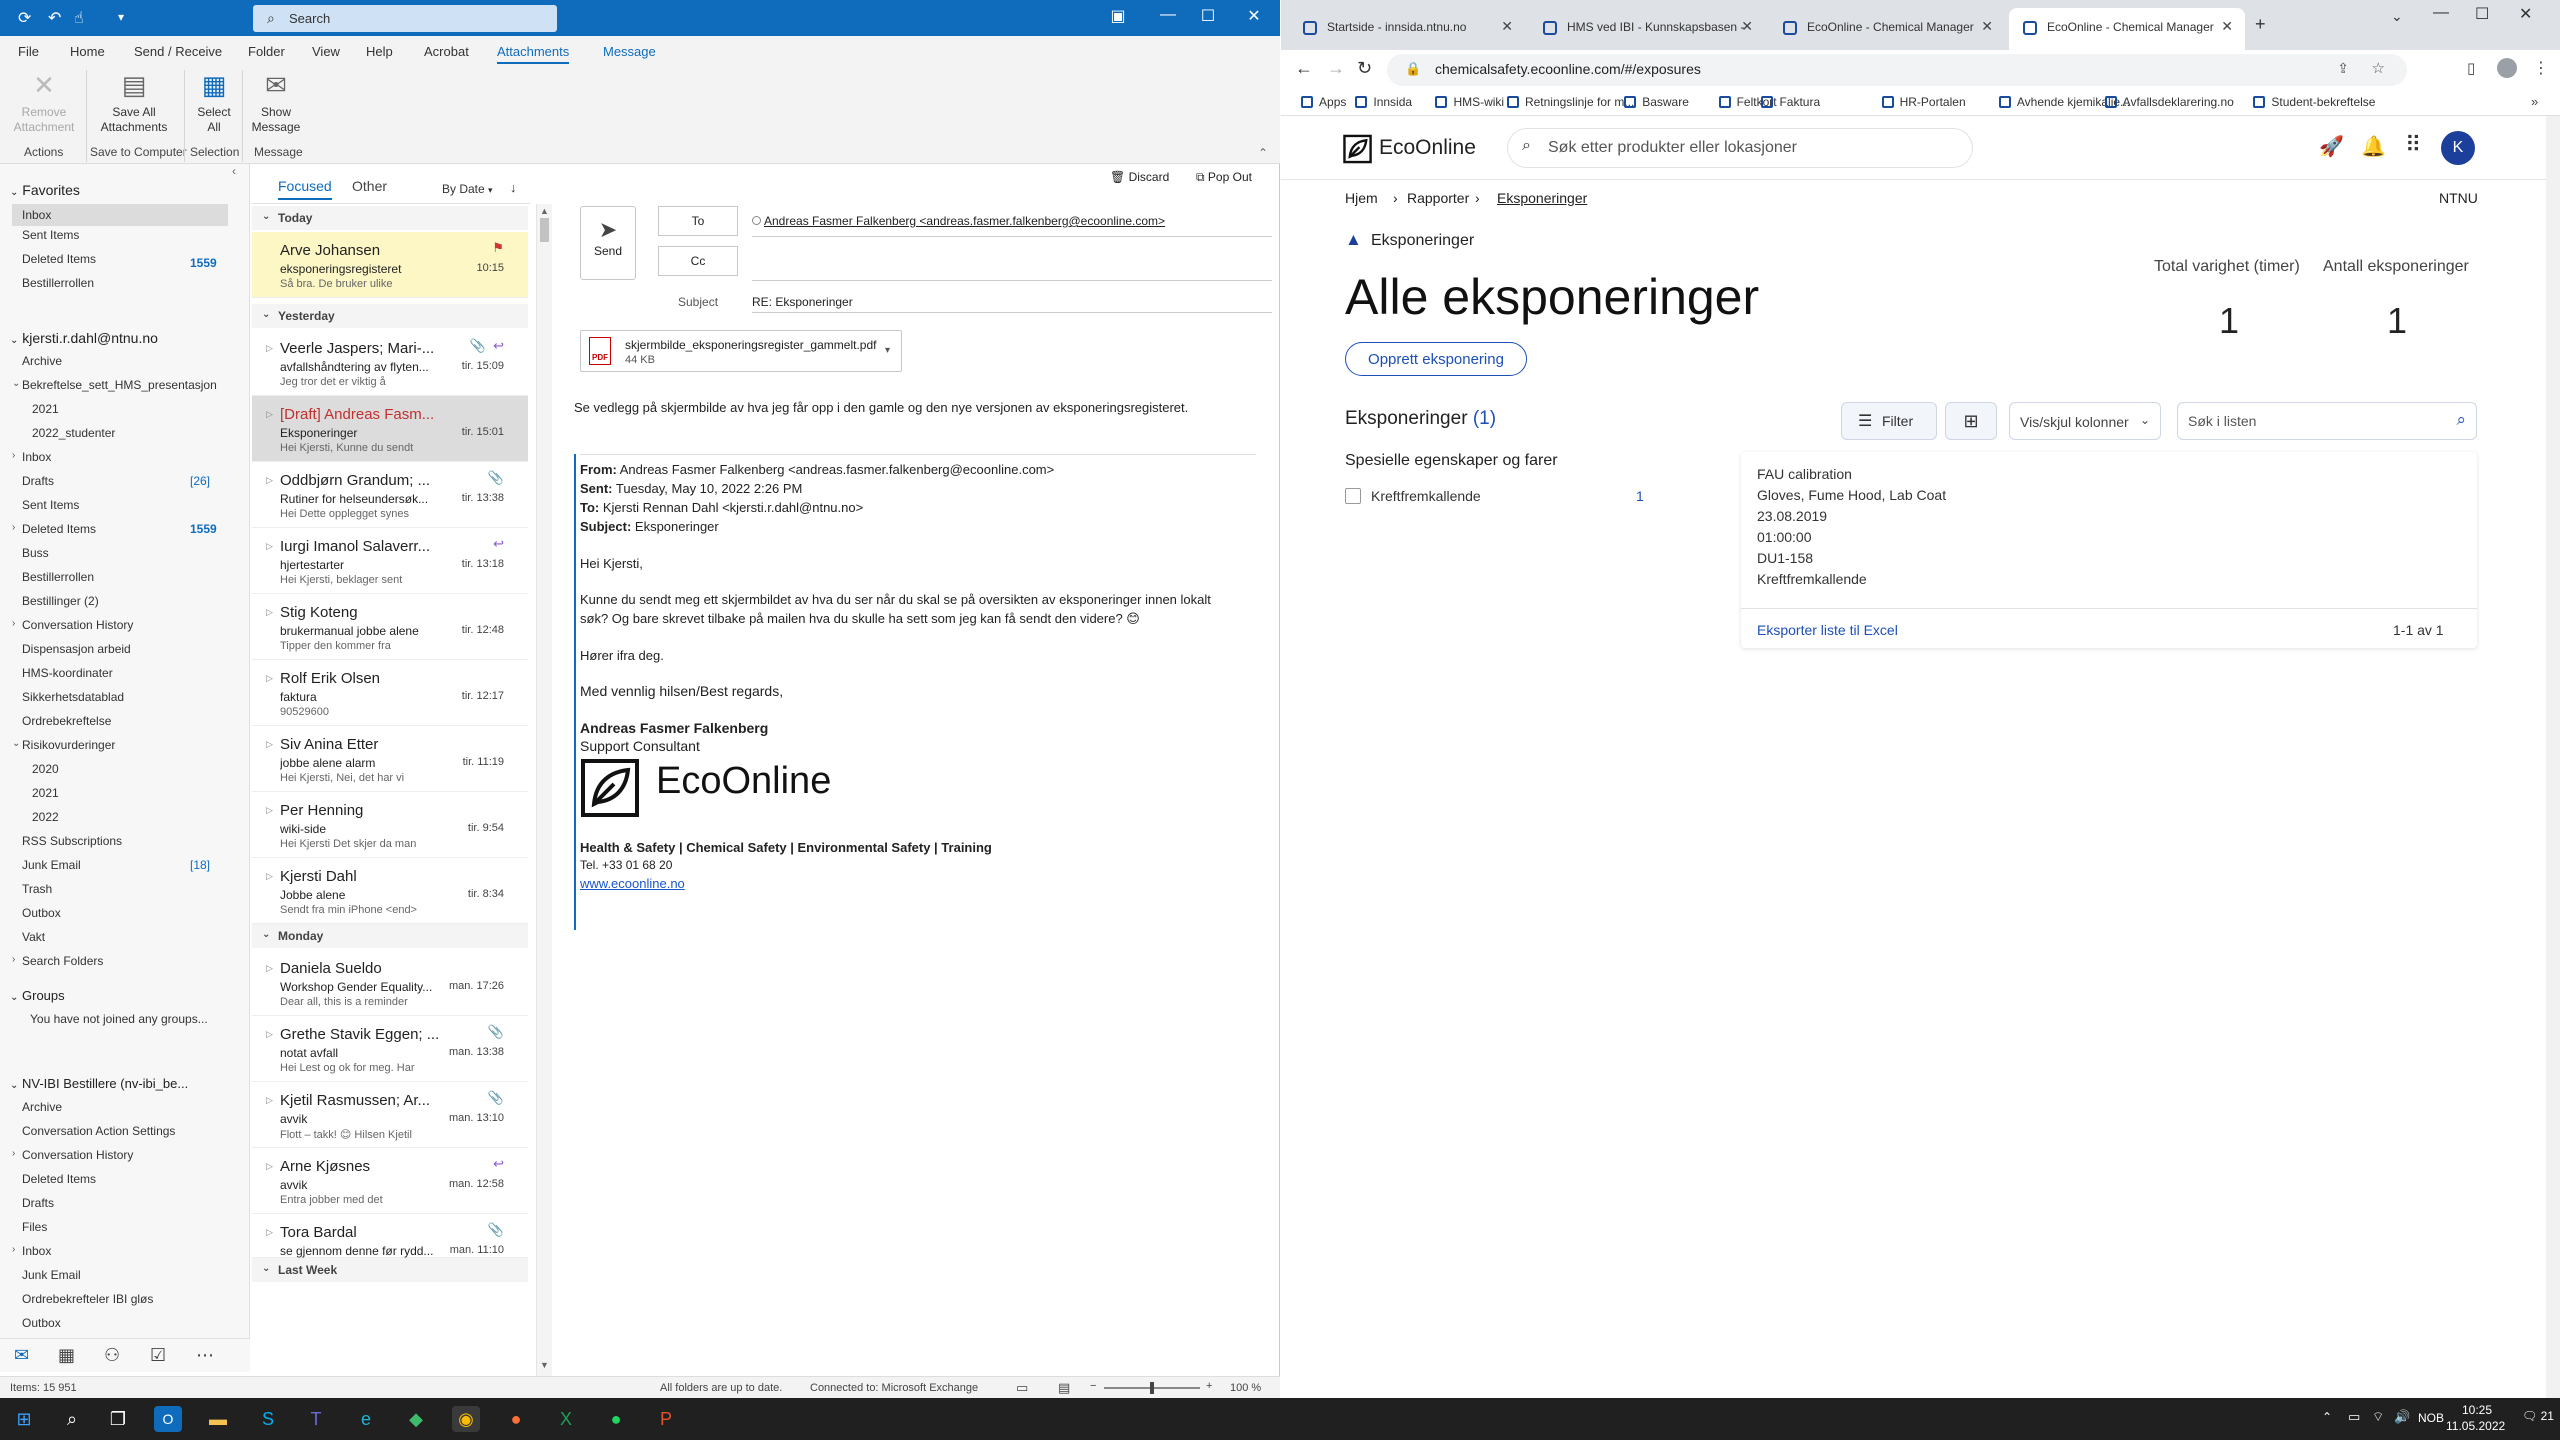 The width and height of the screenshot is (2560, 1440). I want to click on message-group-header: ⌄ Monday, so click(390, 936).